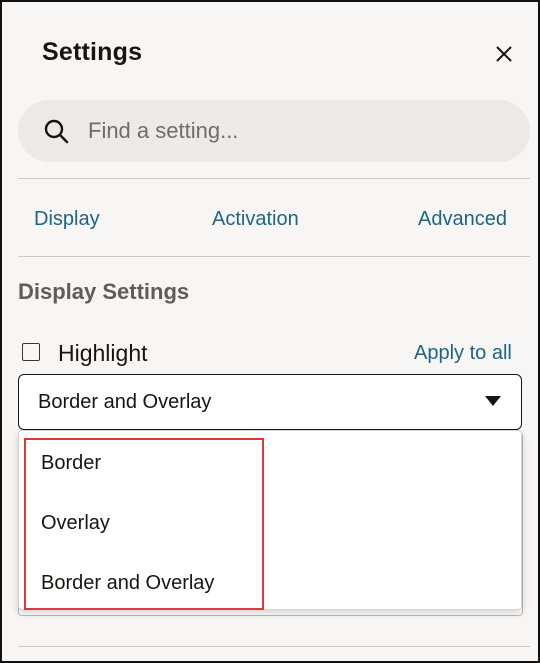  Describe the element at coordinates (103, 353) in the screenshot. I see `highlight-label: Highlight` at that location.